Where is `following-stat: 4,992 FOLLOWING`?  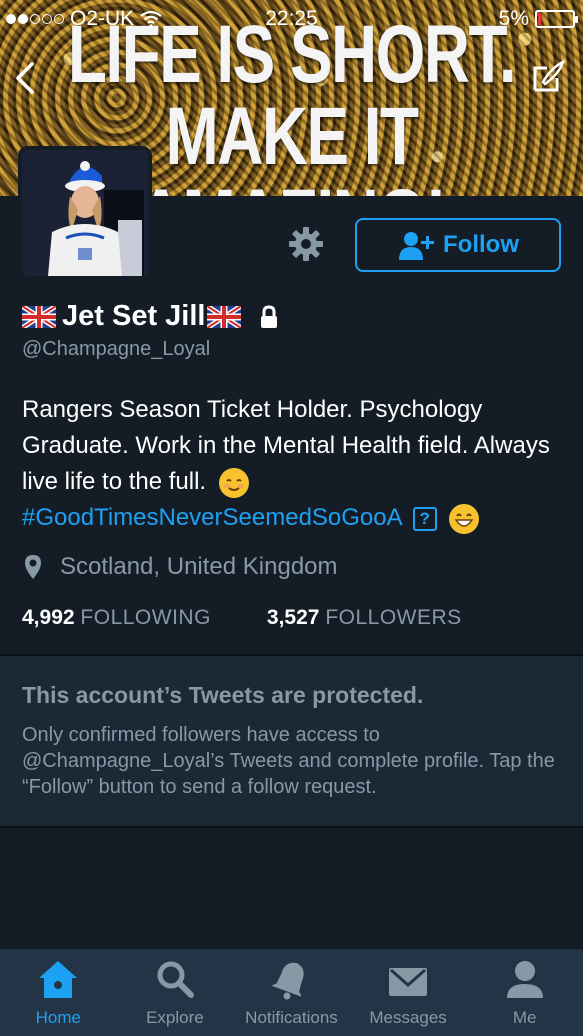 following-stat: 4,992 FOLLOWING is located at coordinates (116, 618).